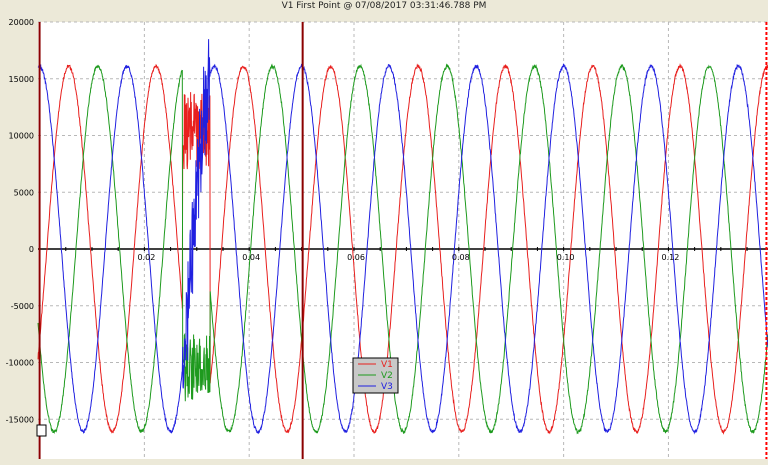 The image size is (768, 465). Describe the element at coordinates (375, 375) in the screenshot. I see `legend: V1V2V3` at that location.